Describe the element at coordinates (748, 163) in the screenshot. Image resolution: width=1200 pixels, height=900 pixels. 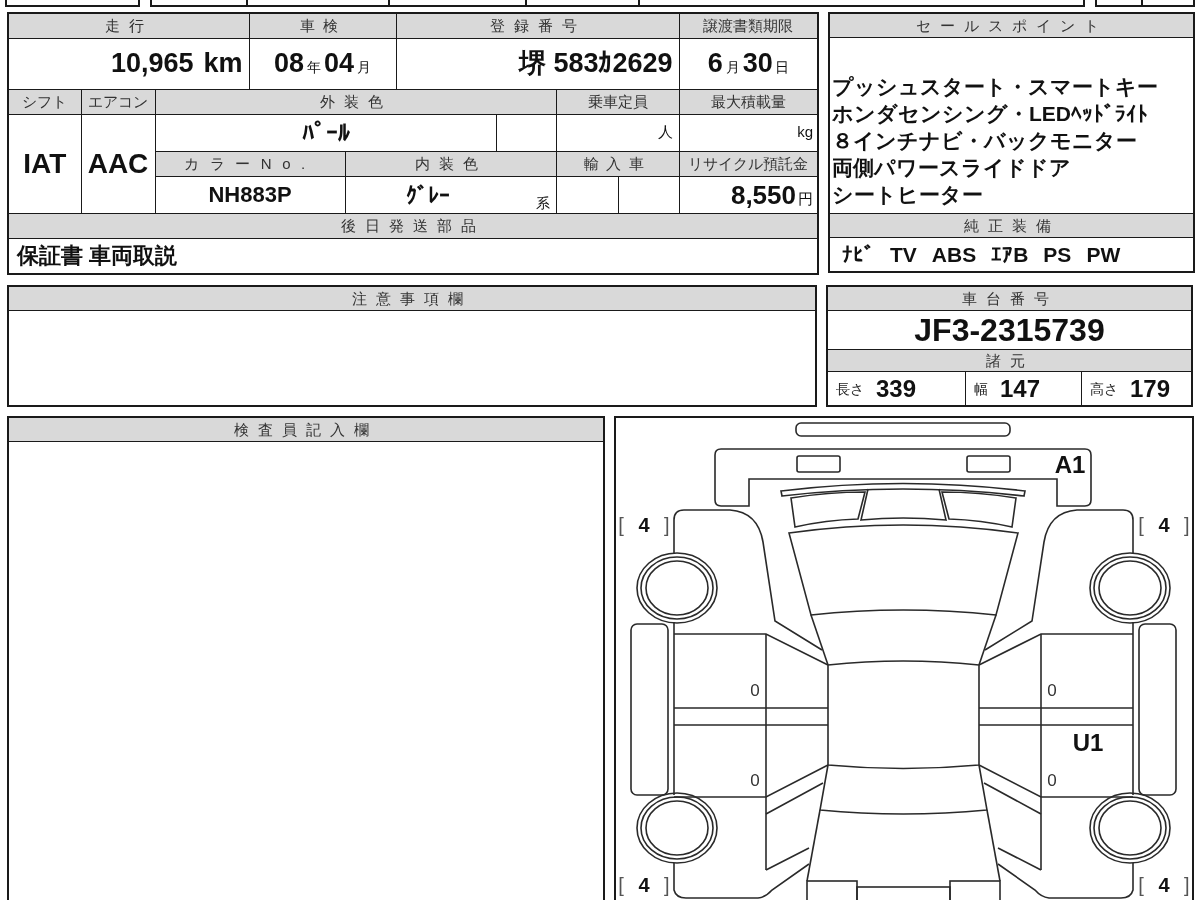
I see `header-cell: リサイクル預託金` at that location.